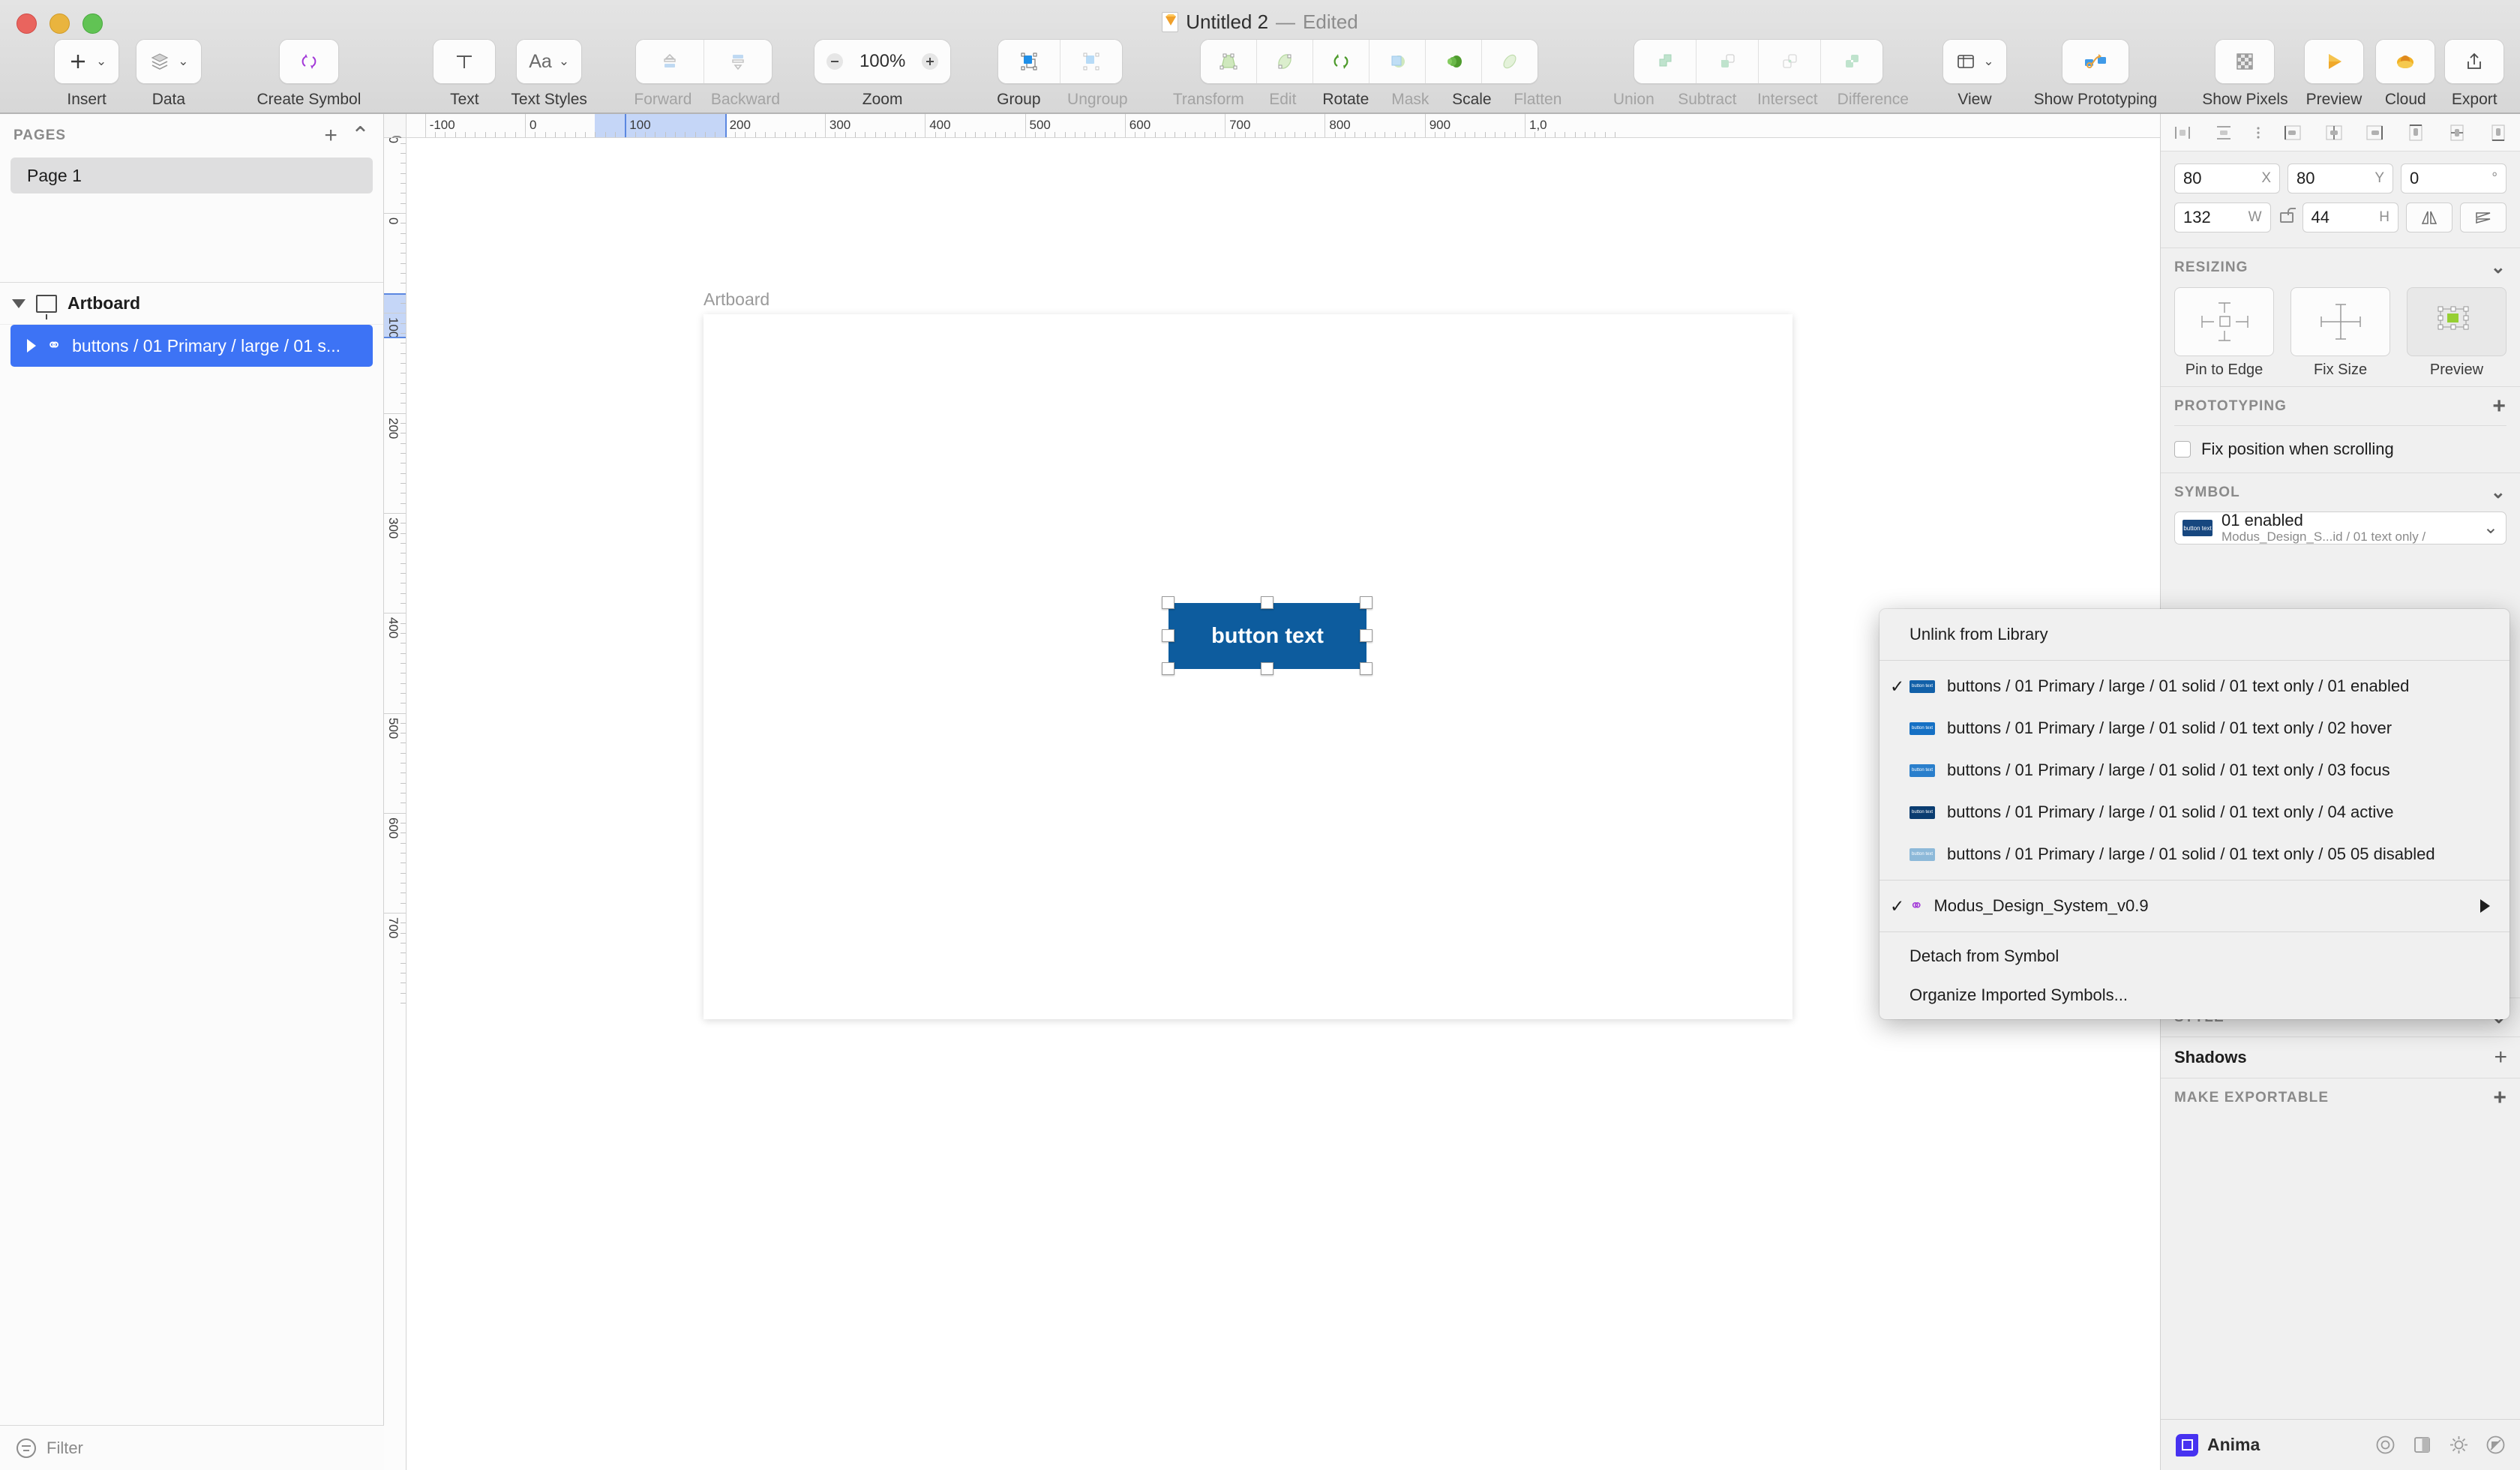 The width and height of the screenshot is (2520, 1470). I want to click on text-icon, so click(465, 61).